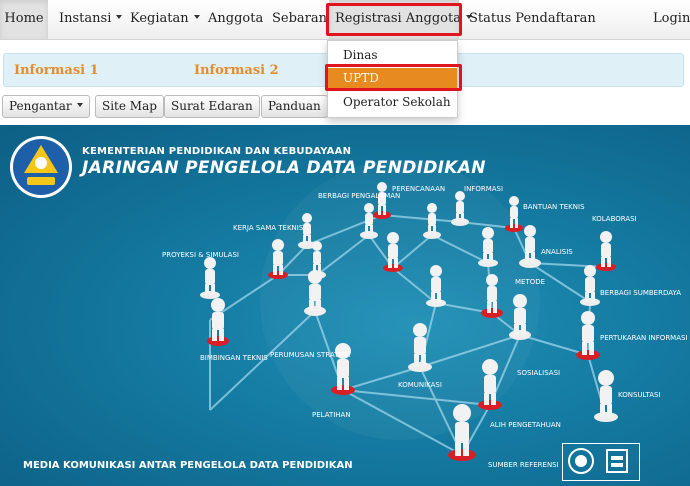 The width and height of the screenshot is (690, 486). I want to click on nav-login-label: Login, so click(671, 18).